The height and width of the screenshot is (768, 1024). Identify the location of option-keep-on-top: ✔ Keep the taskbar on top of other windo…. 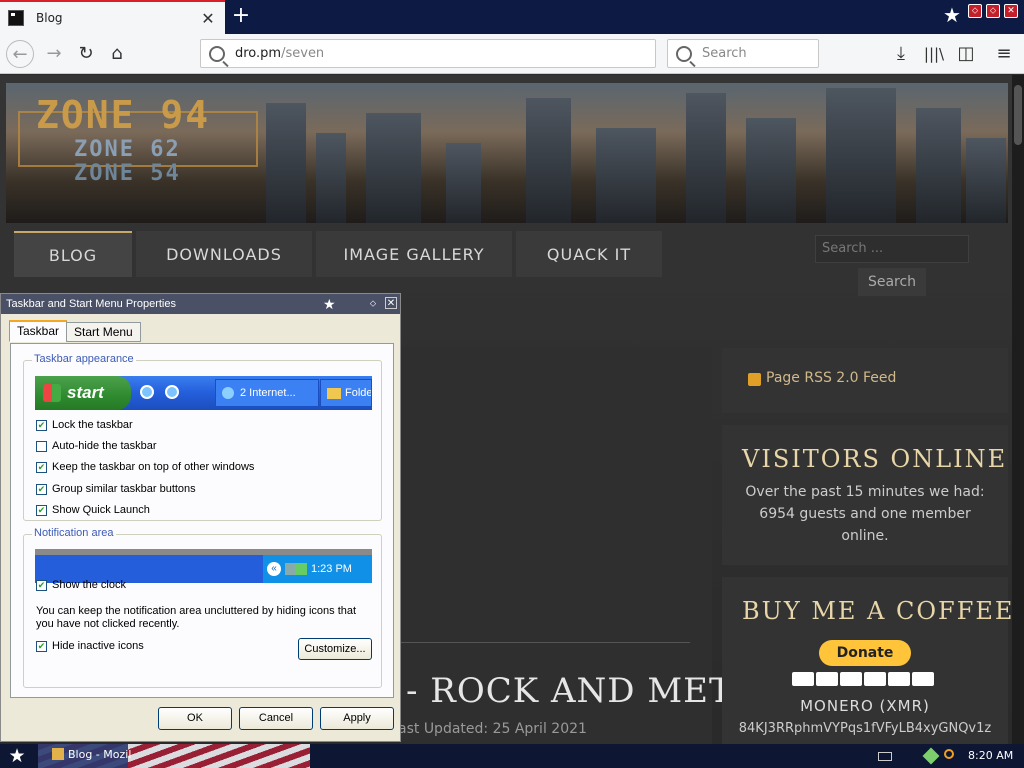
(145, 467).